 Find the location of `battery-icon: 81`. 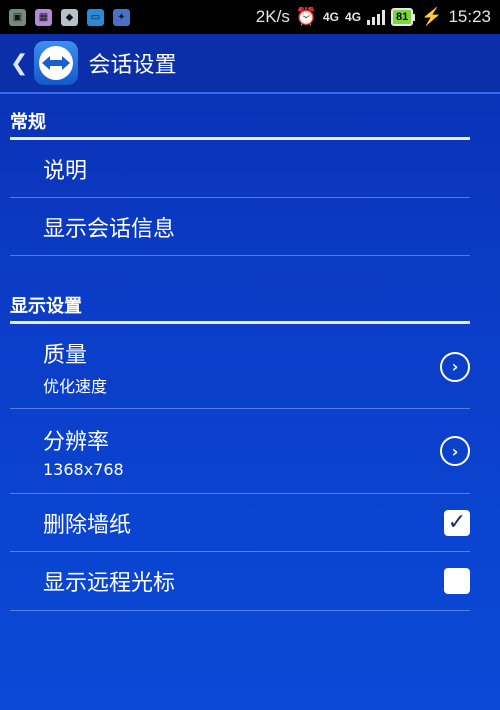

battery-icon: 81 is located at coordinates (403, 17).